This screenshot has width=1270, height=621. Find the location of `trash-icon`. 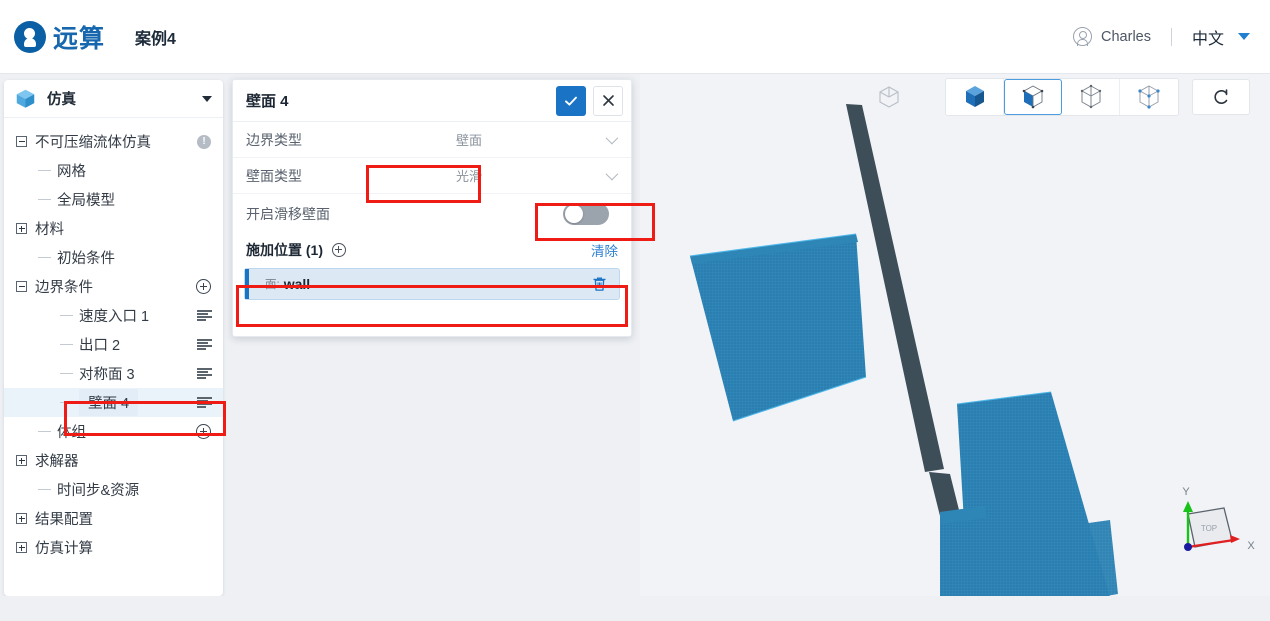

trash-icon is located at coordinates (599, 284).